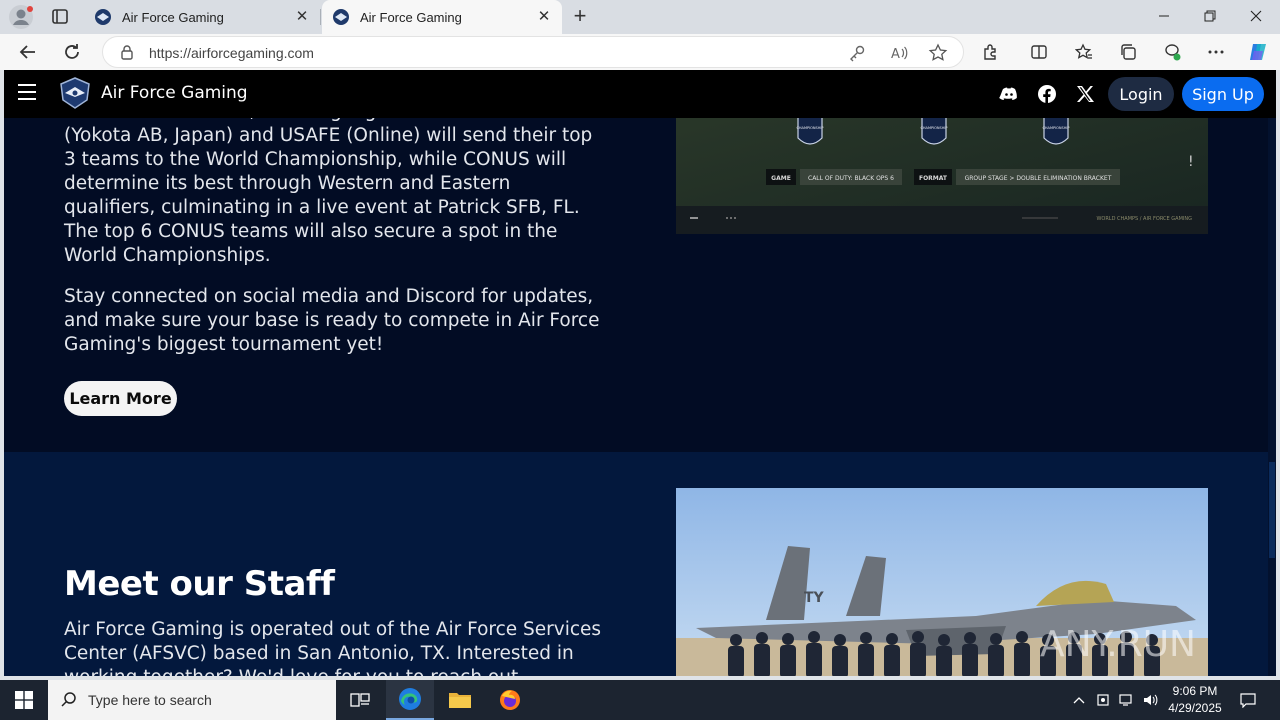  I want to click on close-window-icon, so click(1256, 16).